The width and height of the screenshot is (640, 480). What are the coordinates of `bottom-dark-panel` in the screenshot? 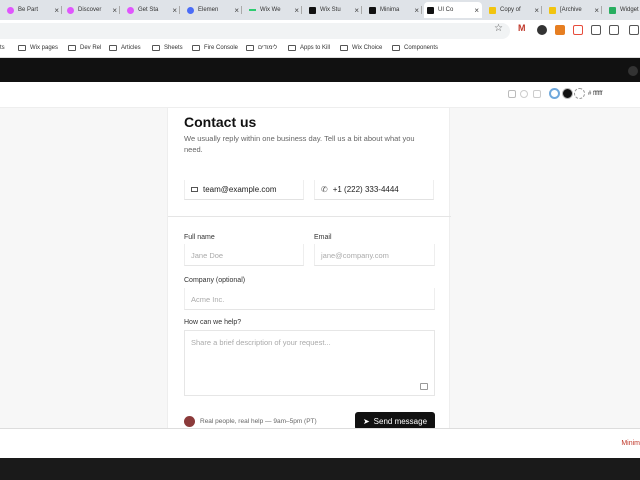 It's located at (320, 469).